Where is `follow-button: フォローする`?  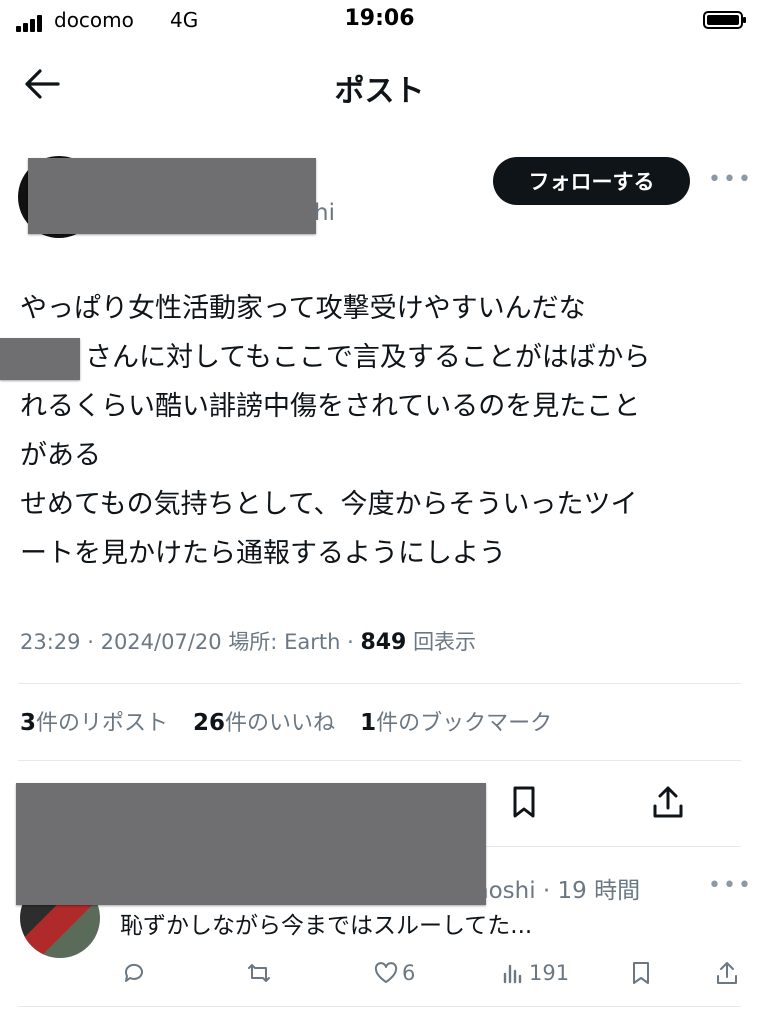
follow-button: フォローする is located at coordinates (591, 181).